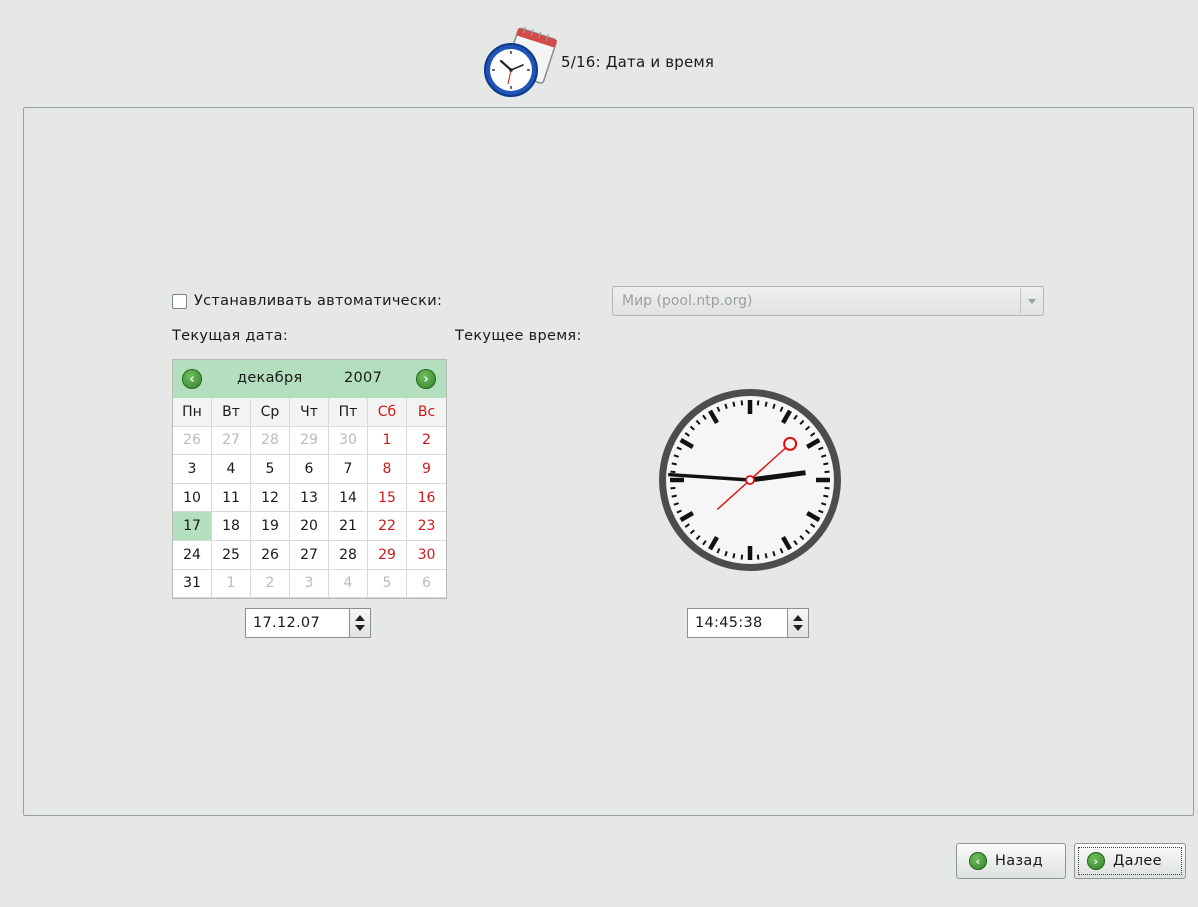 The width and height of the screenshot is (1198, 907). I want to click on calendar-day: 14, so click(348, 498).